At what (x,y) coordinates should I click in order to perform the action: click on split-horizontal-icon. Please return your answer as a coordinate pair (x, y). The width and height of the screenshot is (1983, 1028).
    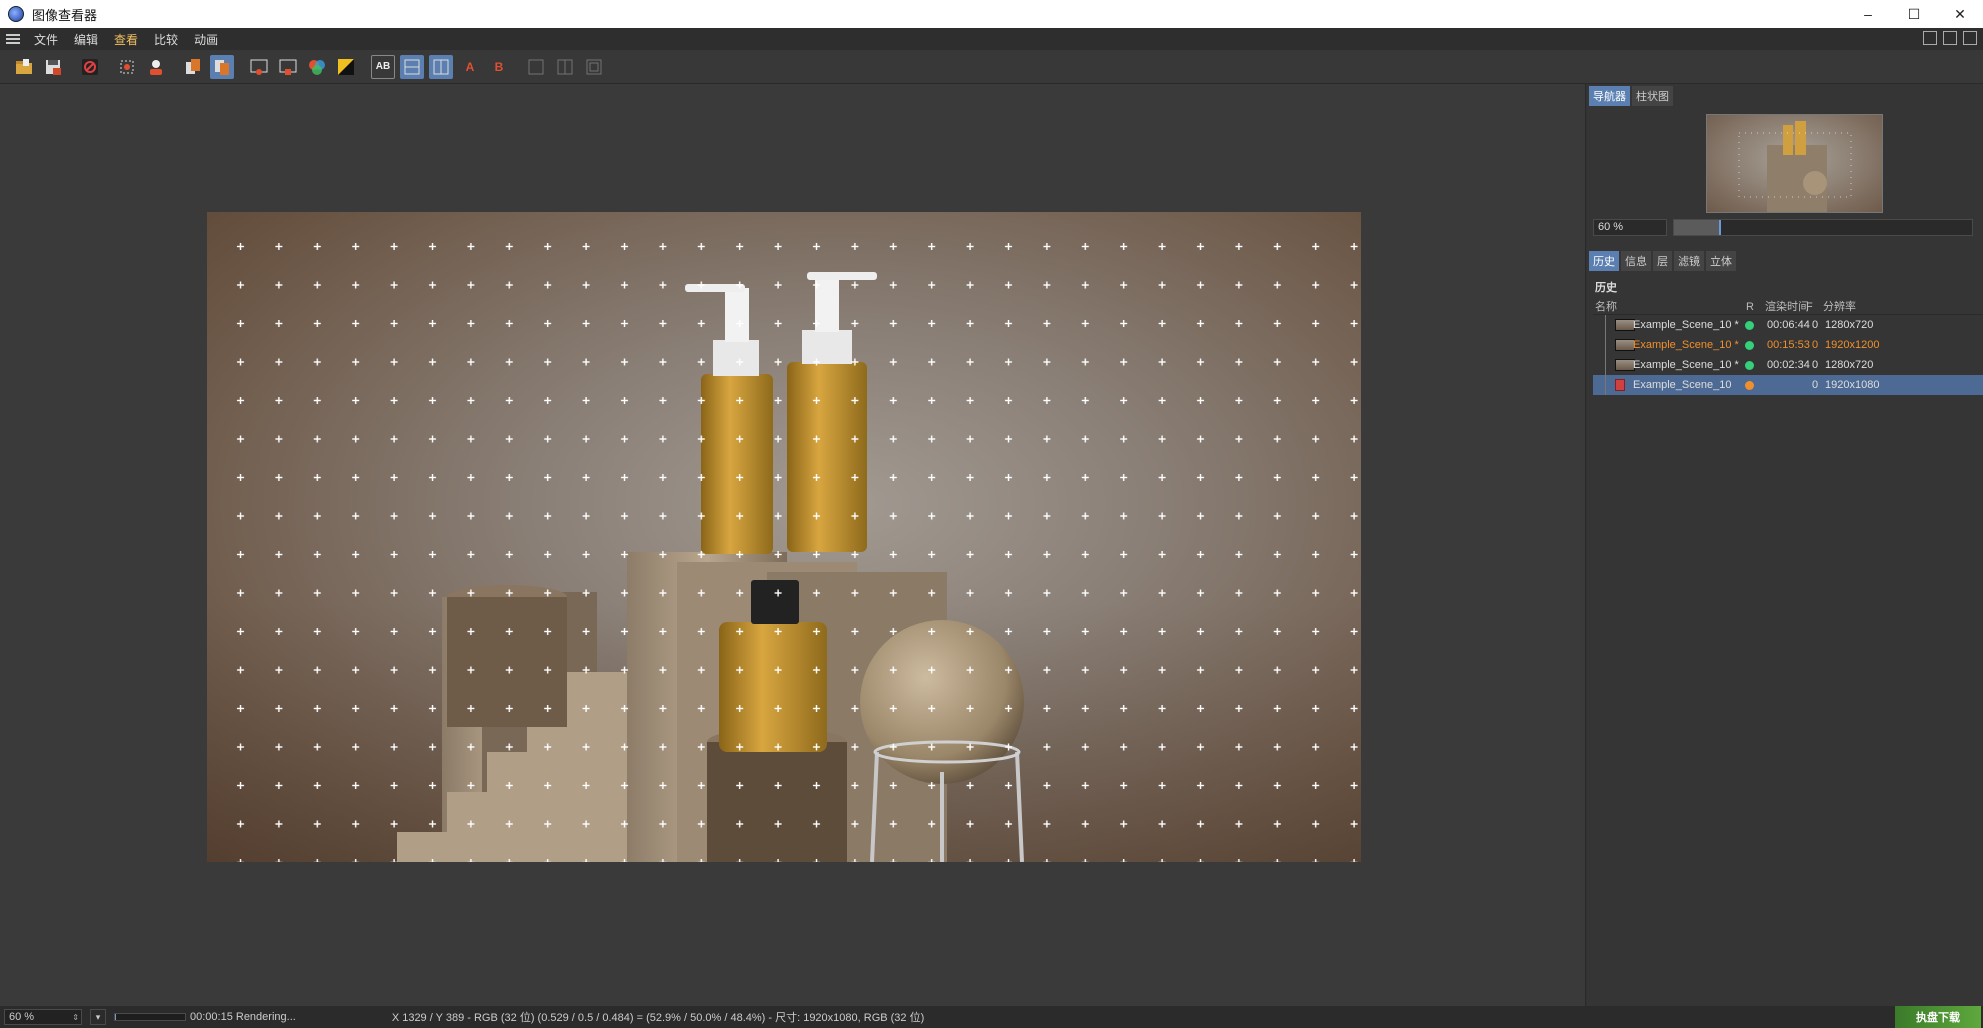
    Looking at the image, I should click on (412, 66).